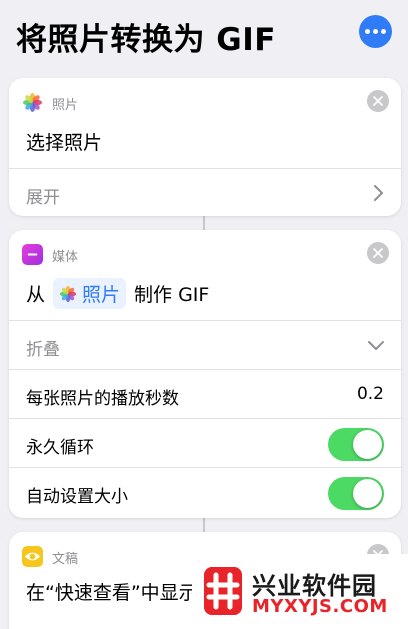 The height and width of the screenshot is (629, 408). I want to click on card-header: 照片, so click(205, 100).